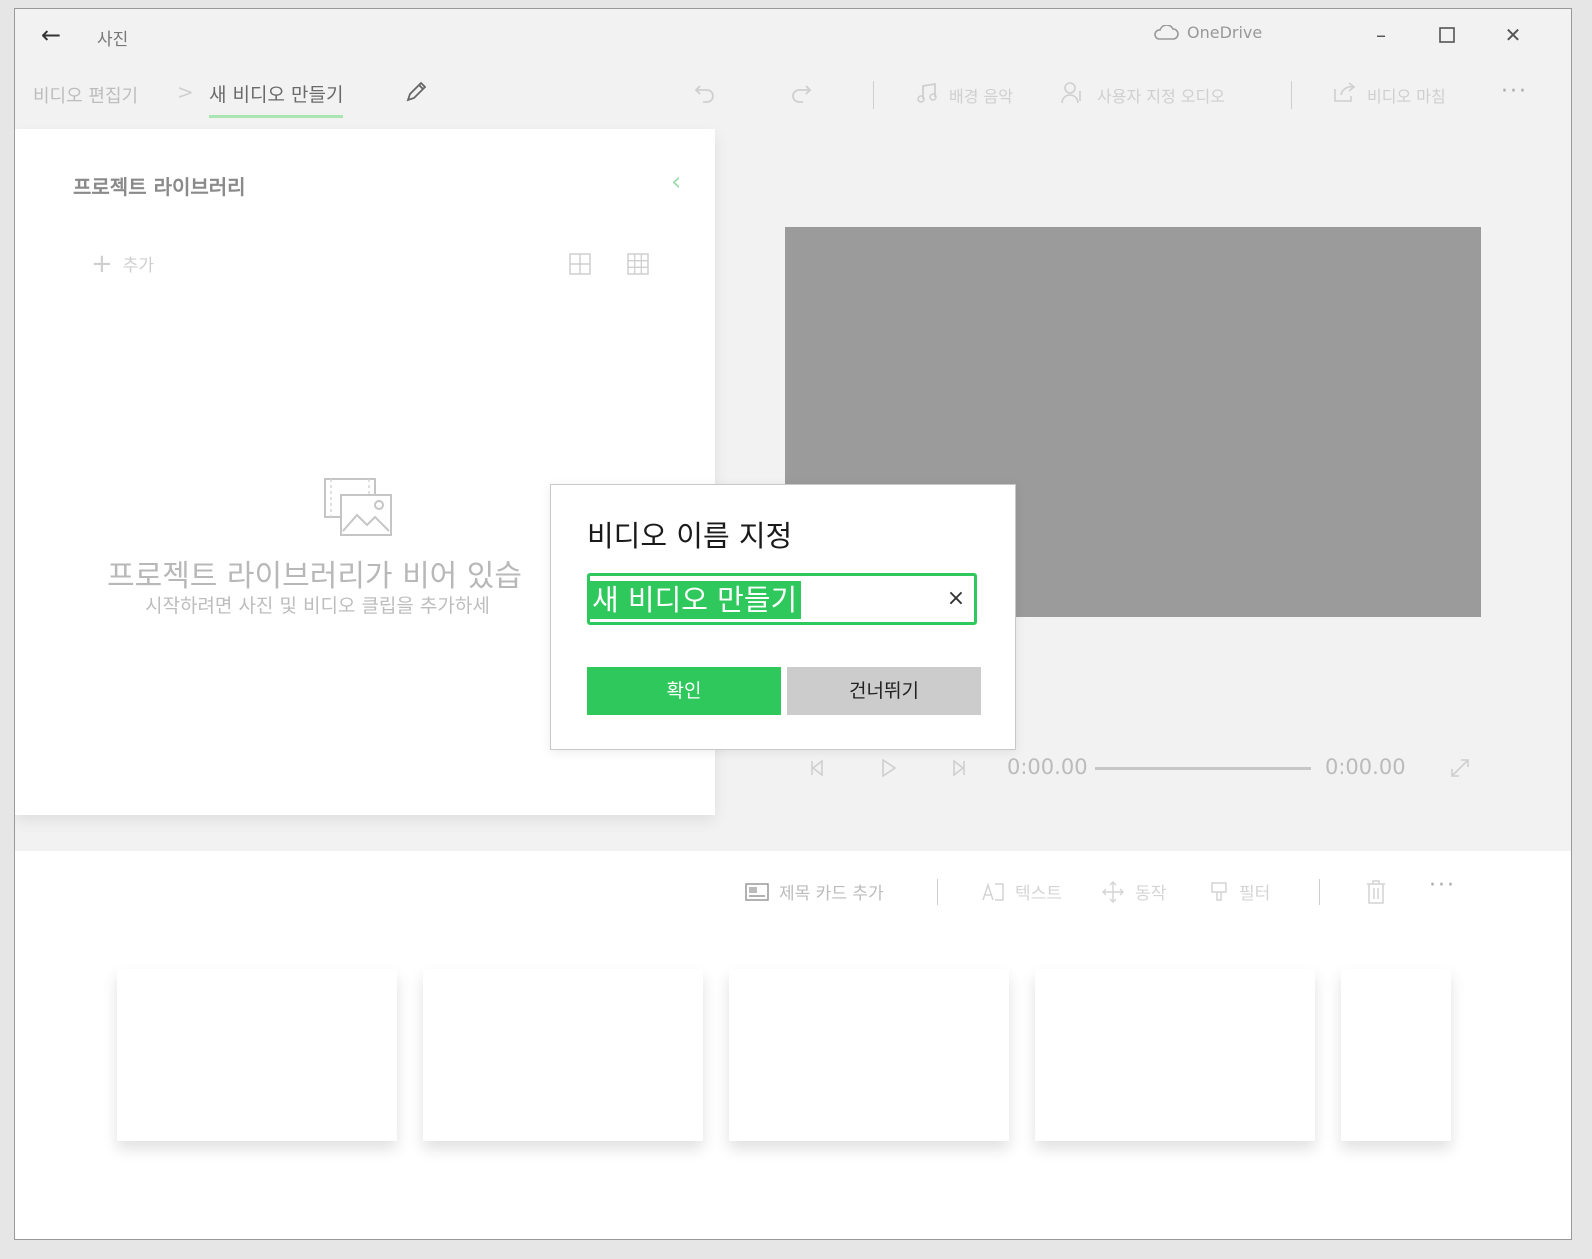 The width and height of the screenshot is (1592, 1259). Describe the element at coordinates (276, 99) in the screenshot. I see `breadcrumb-project-name: 새 비디오 만들기` at that location.